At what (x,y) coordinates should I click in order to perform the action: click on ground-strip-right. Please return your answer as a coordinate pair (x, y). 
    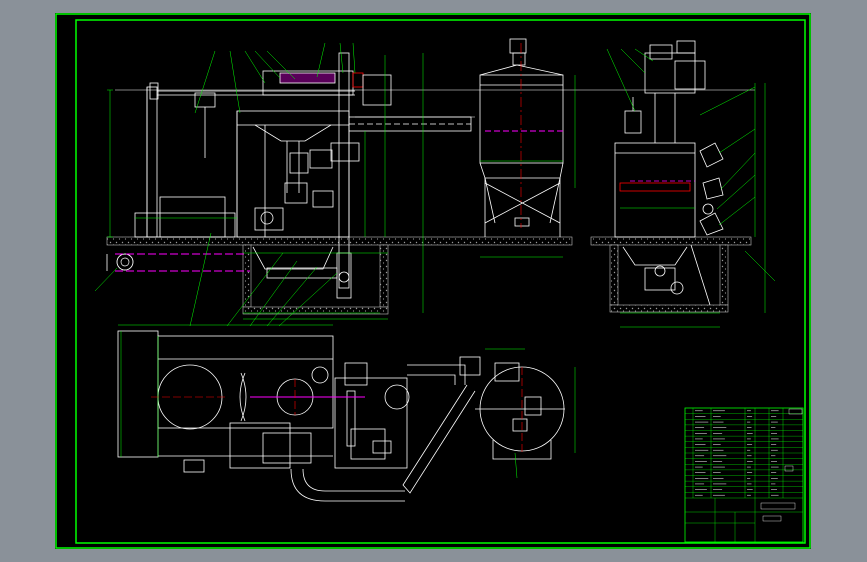
    Looking at the image, I should click on (671, 241).